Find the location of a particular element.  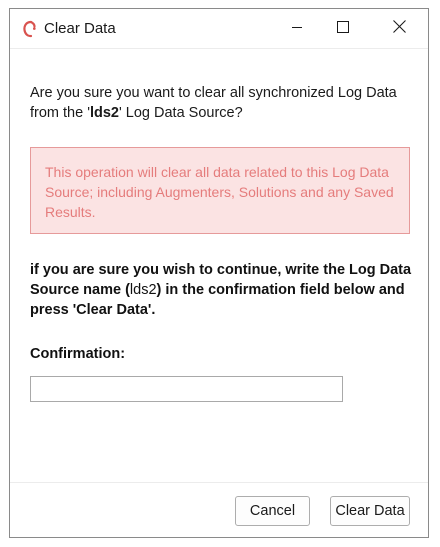

maximize-button is located at coordinates (343, 28).